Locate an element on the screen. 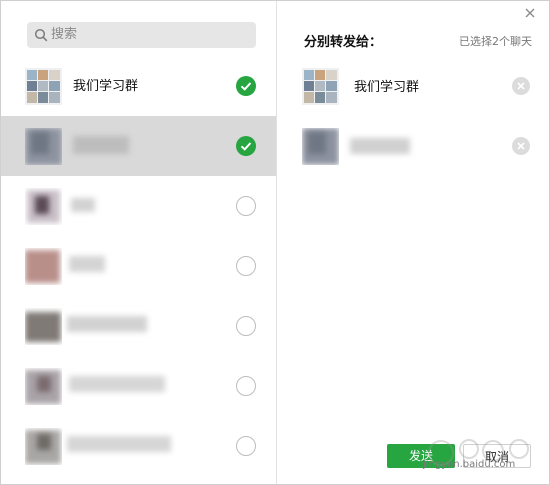  close-icon is located at coordinates (530, 13).